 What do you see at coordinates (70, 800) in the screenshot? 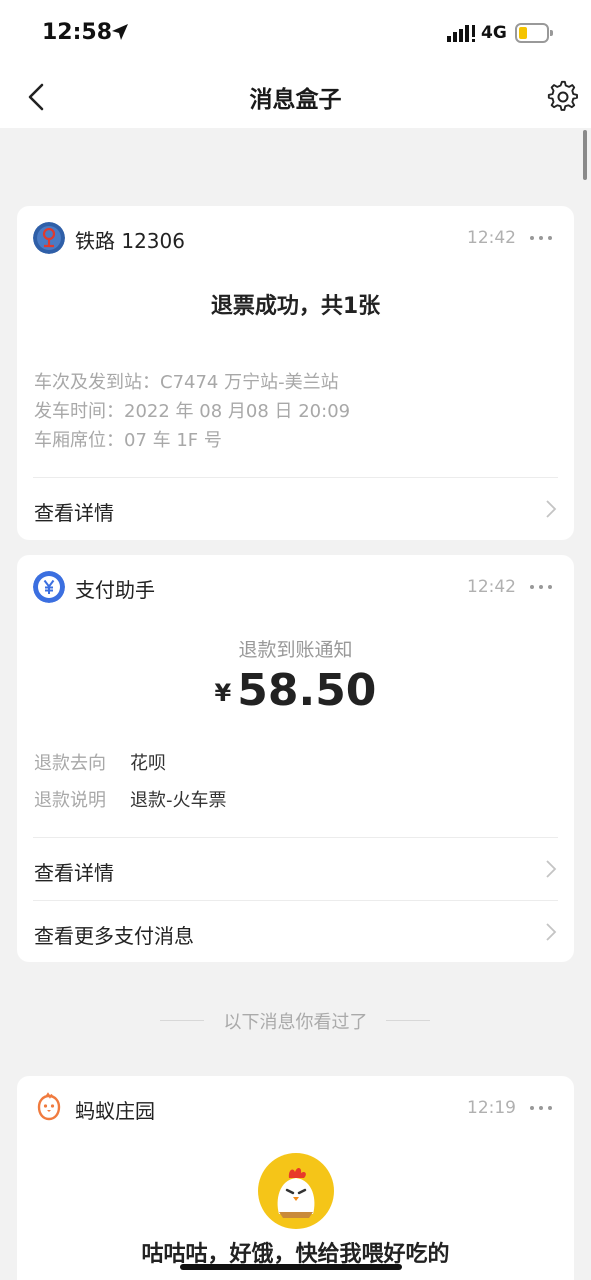
I see `field-key: 退款说明` at bounding box center [70, 800].